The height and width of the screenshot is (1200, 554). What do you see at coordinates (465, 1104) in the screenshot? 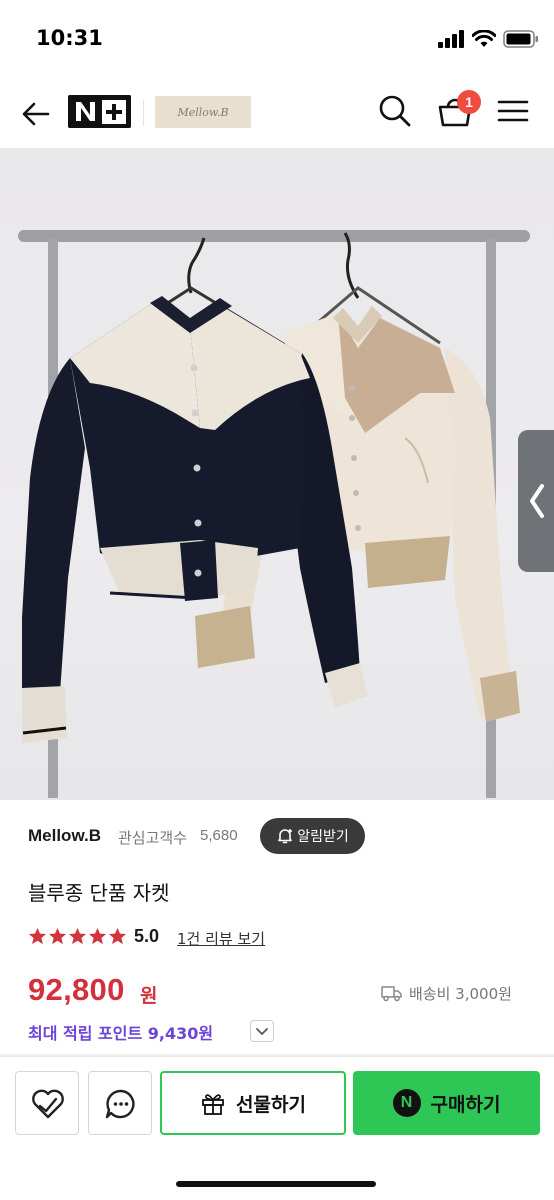
I see `buy-label: 구매하기` at bounding box center [465, 1104].